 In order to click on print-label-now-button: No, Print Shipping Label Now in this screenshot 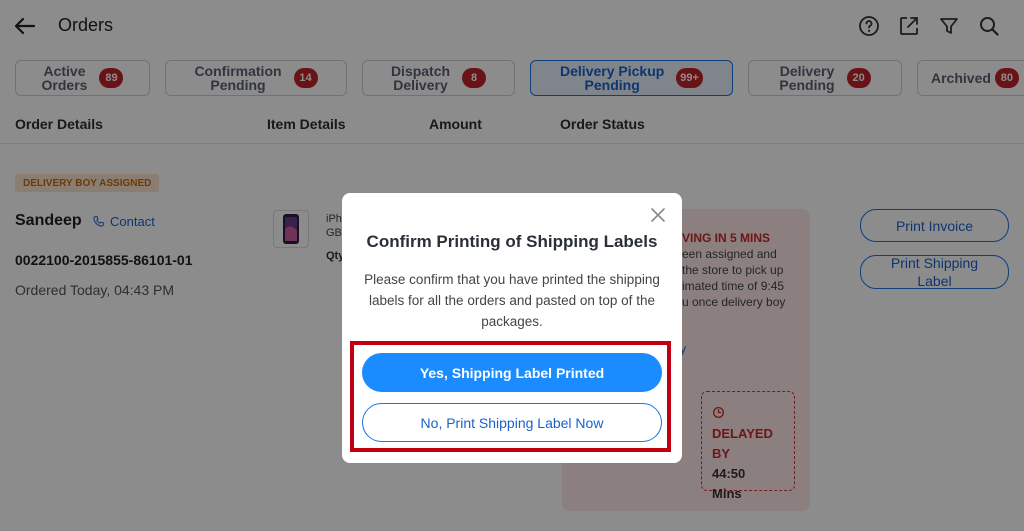, I will do `click(512, 422)`.